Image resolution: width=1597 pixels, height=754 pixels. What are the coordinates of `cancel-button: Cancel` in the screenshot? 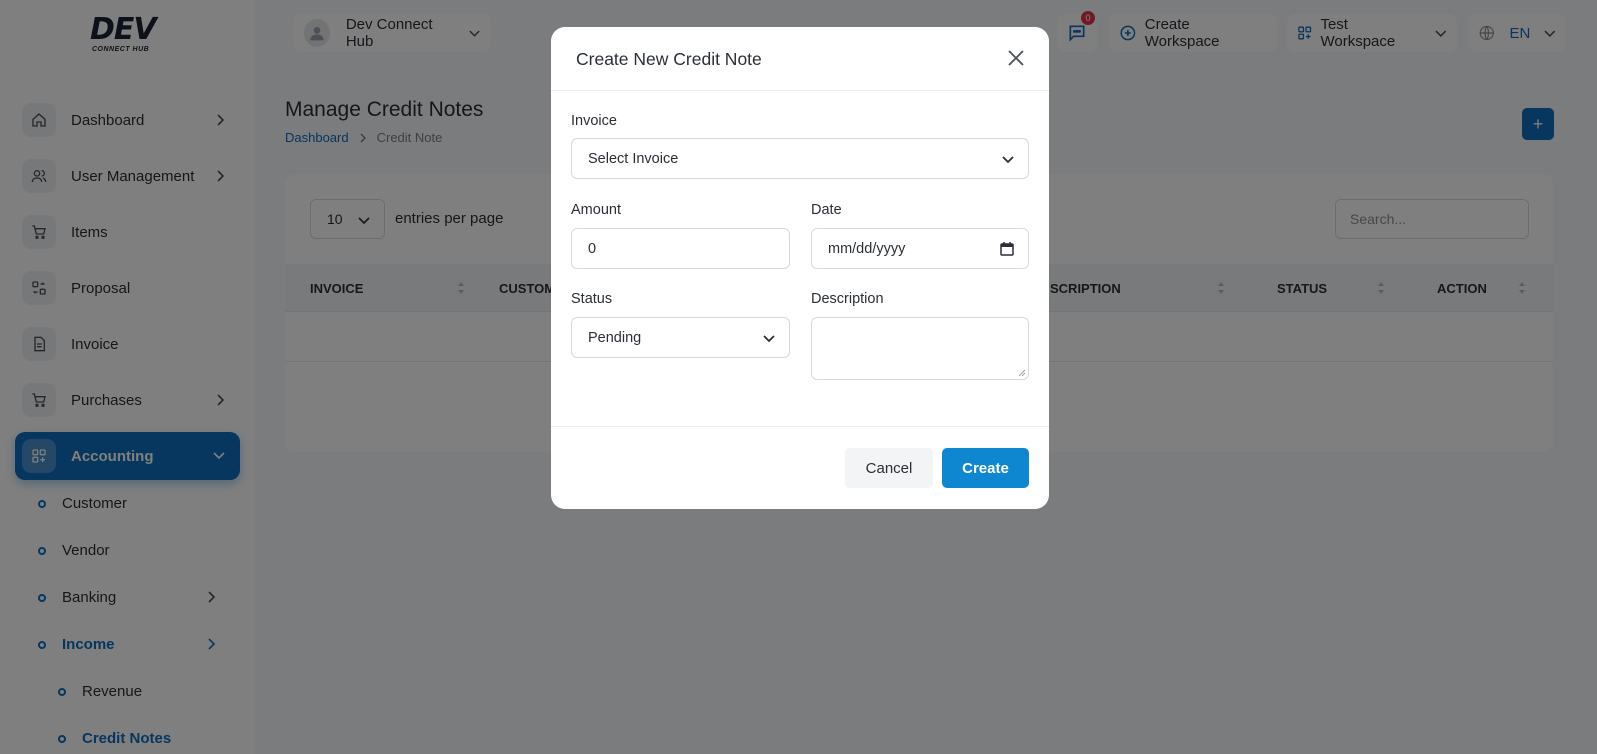 It's located at (889, 468).